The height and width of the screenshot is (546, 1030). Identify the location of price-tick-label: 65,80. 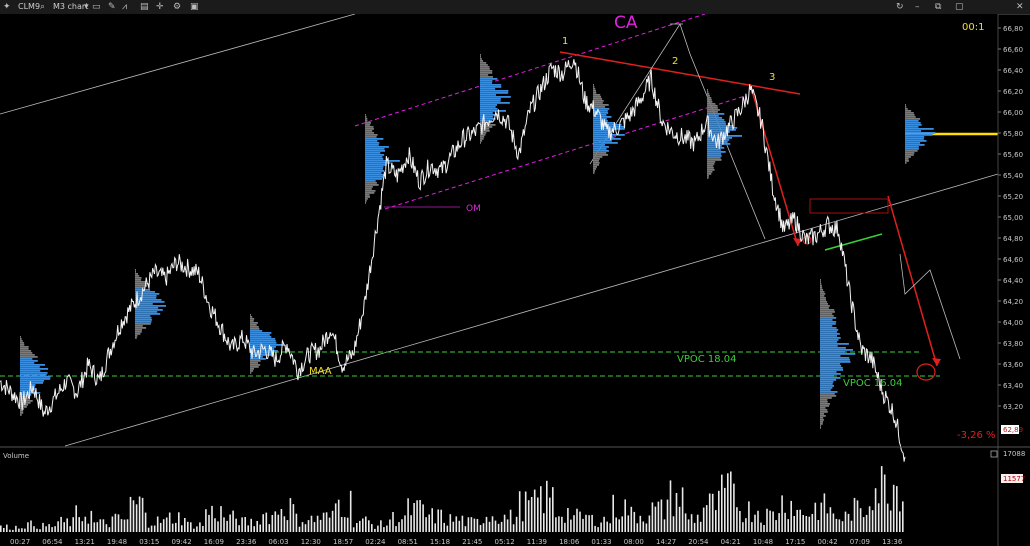
(1013, 134).